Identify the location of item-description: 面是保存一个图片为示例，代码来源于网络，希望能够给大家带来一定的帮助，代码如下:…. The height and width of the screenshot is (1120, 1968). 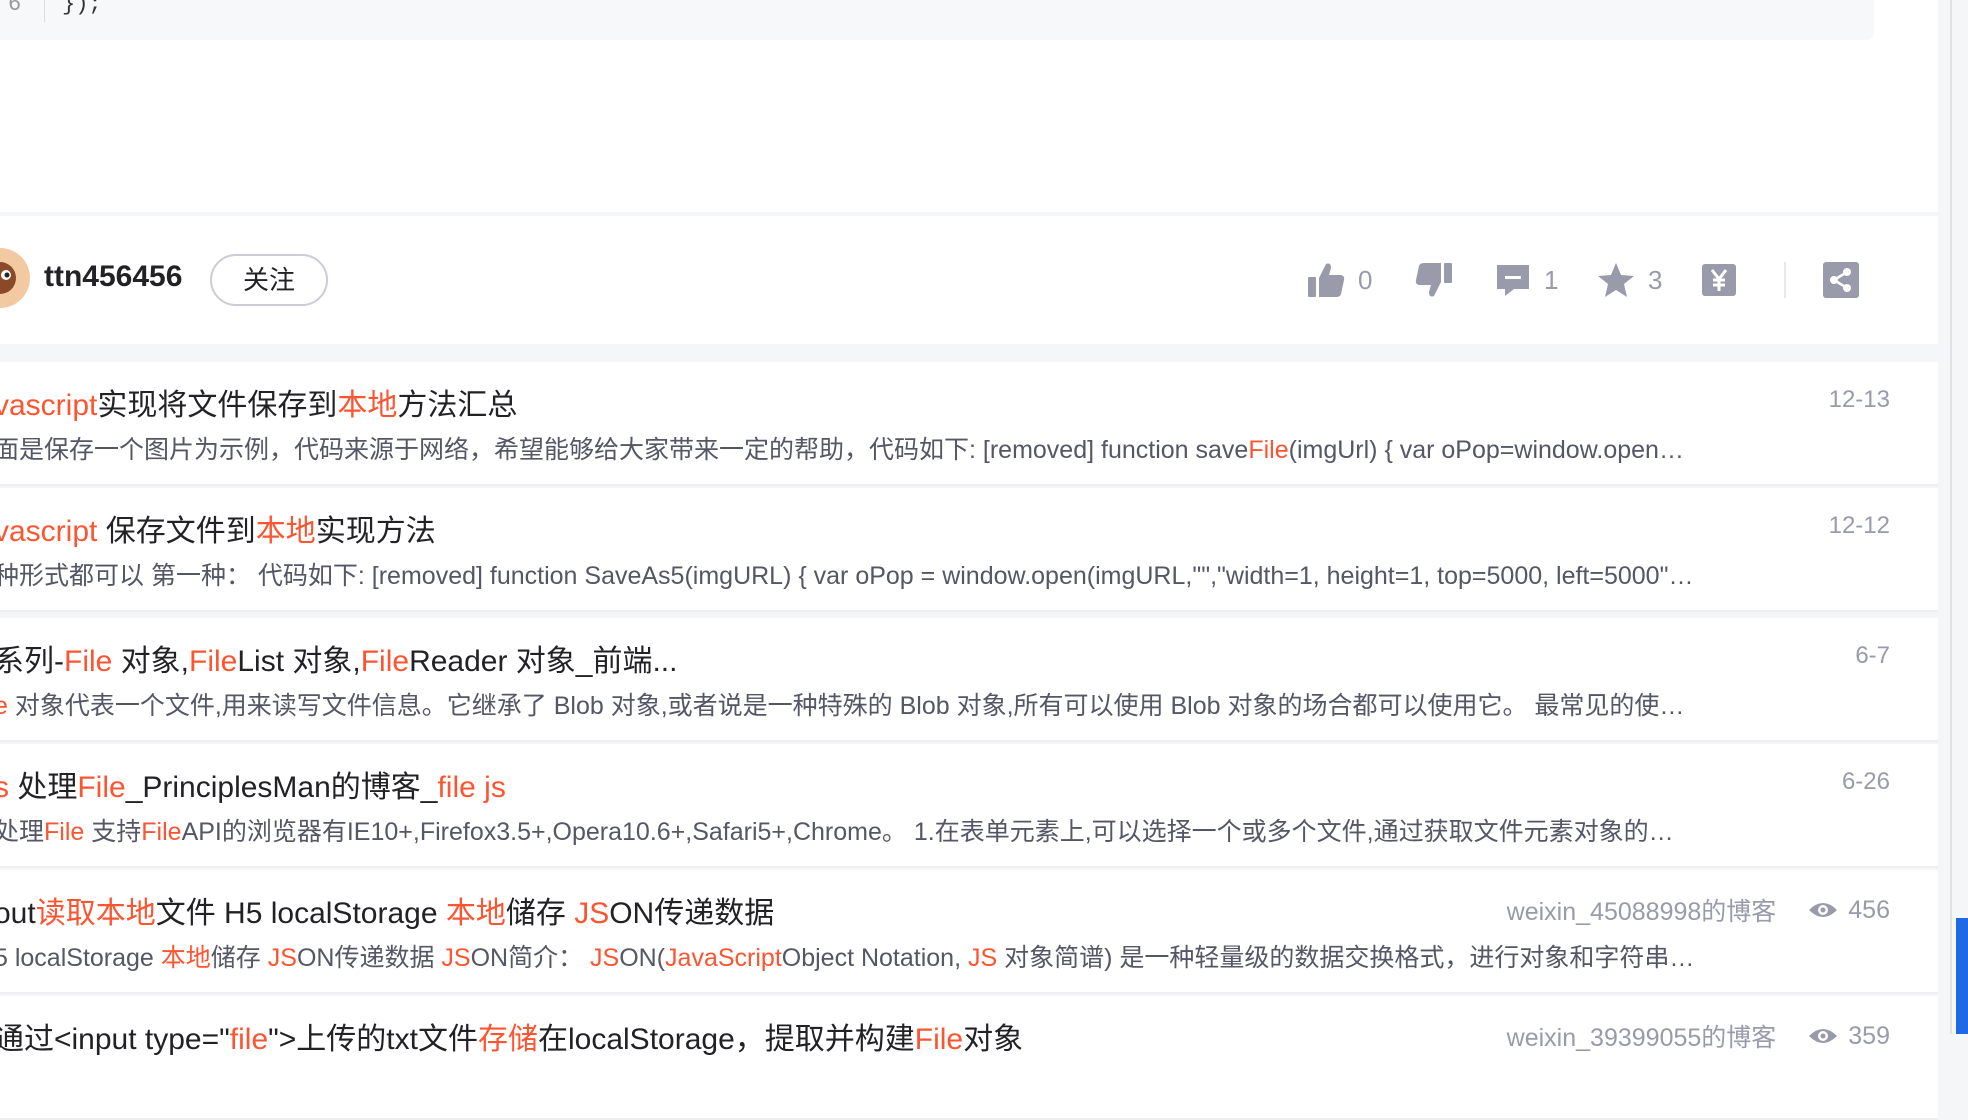
(945, 448).